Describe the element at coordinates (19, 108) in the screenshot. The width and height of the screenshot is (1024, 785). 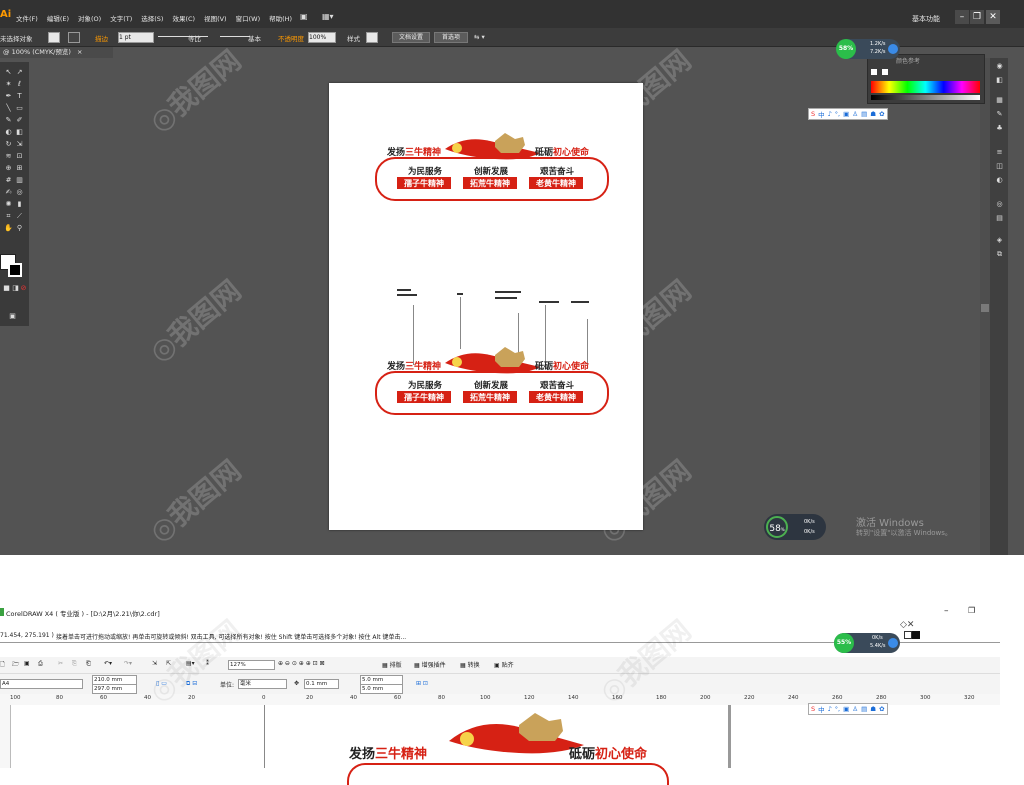
I see `rectangle-tool-icon: ▭` at that location.